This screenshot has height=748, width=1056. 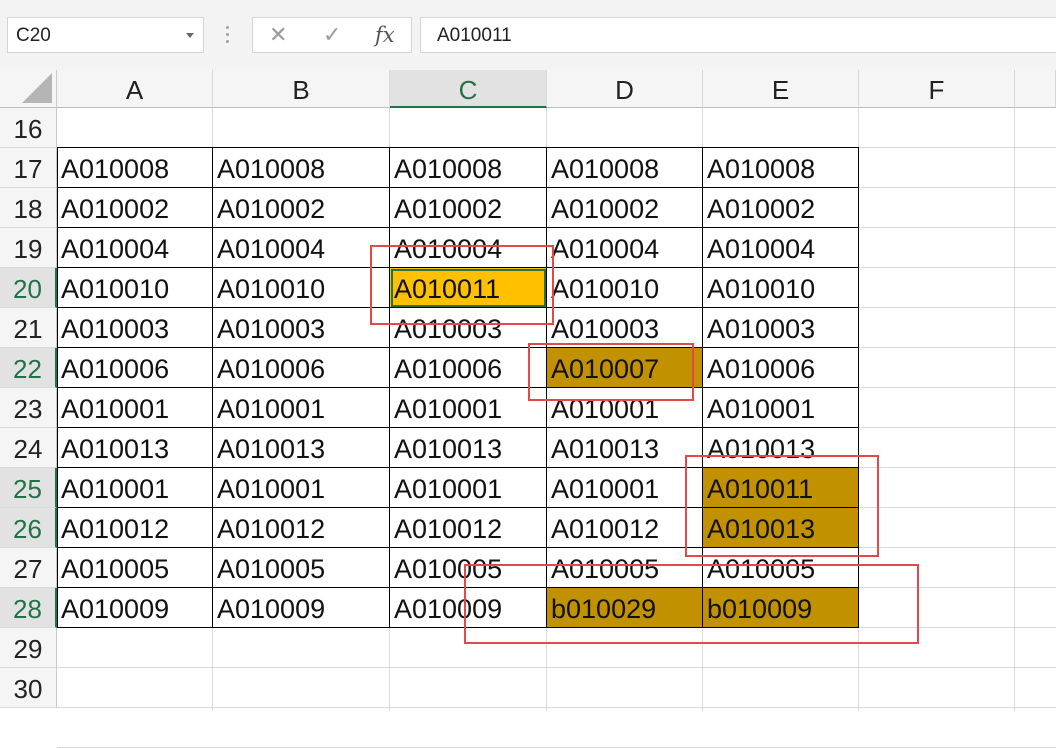 I want to click on cell-c25: A010001, so click(x=468, y=488).